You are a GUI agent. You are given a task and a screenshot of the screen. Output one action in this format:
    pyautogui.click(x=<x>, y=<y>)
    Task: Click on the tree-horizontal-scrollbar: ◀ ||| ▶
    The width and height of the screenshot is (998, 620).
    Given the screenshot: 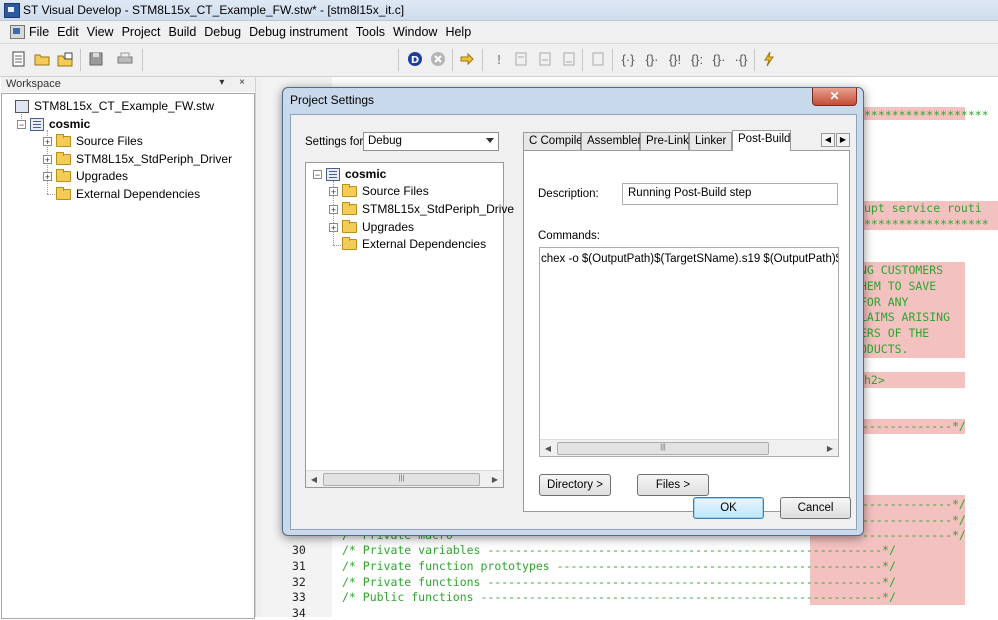 What is the action you would take?
    pyautogui.click(x=404, y=478)
    